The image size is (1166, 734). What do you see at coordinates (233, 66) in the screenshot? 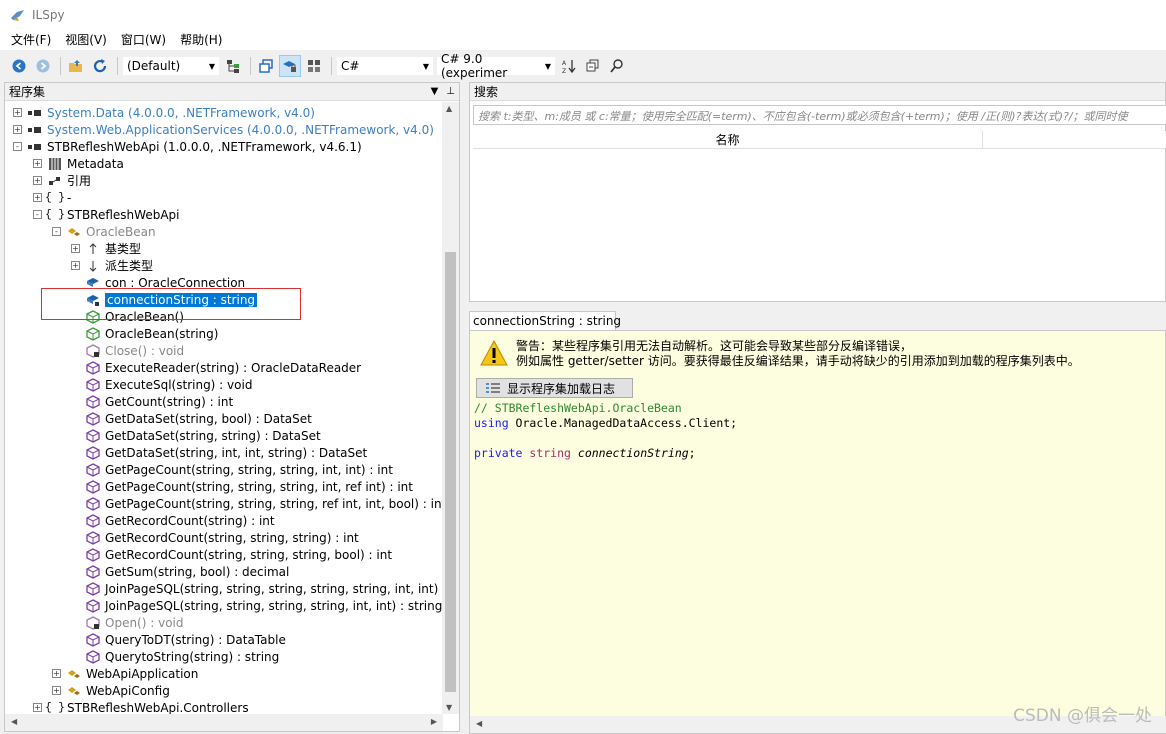
I see `manage-assembly-lists-button` at bounding box center [233, 66].